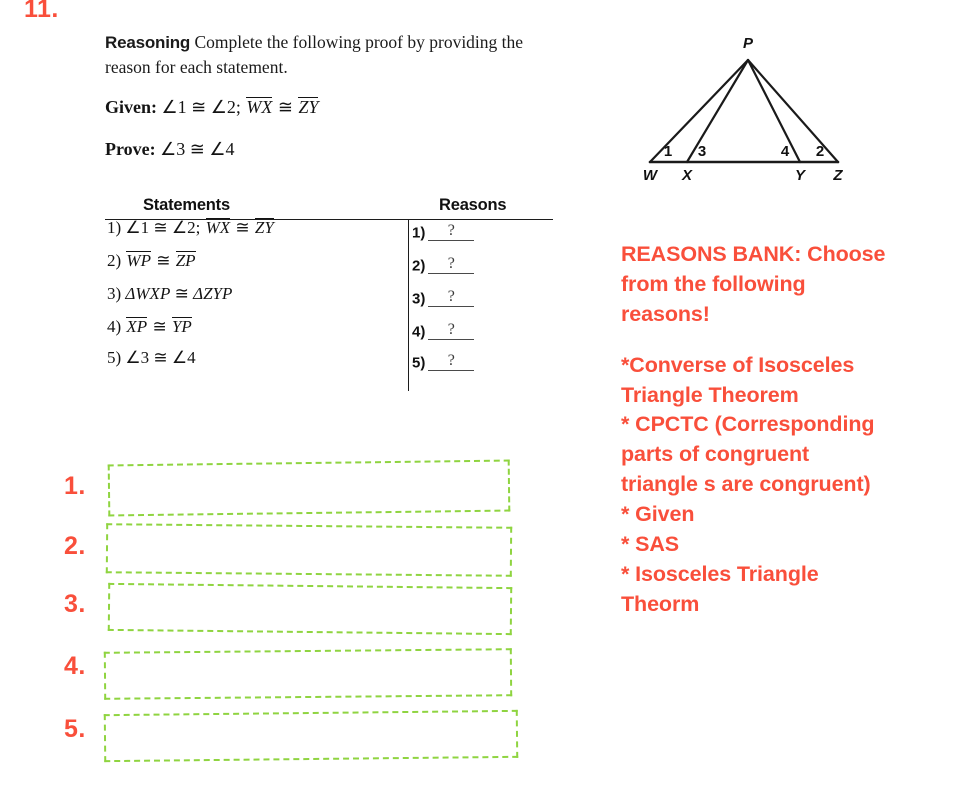  I want to click on statement-number: 3), so click(116, 293).